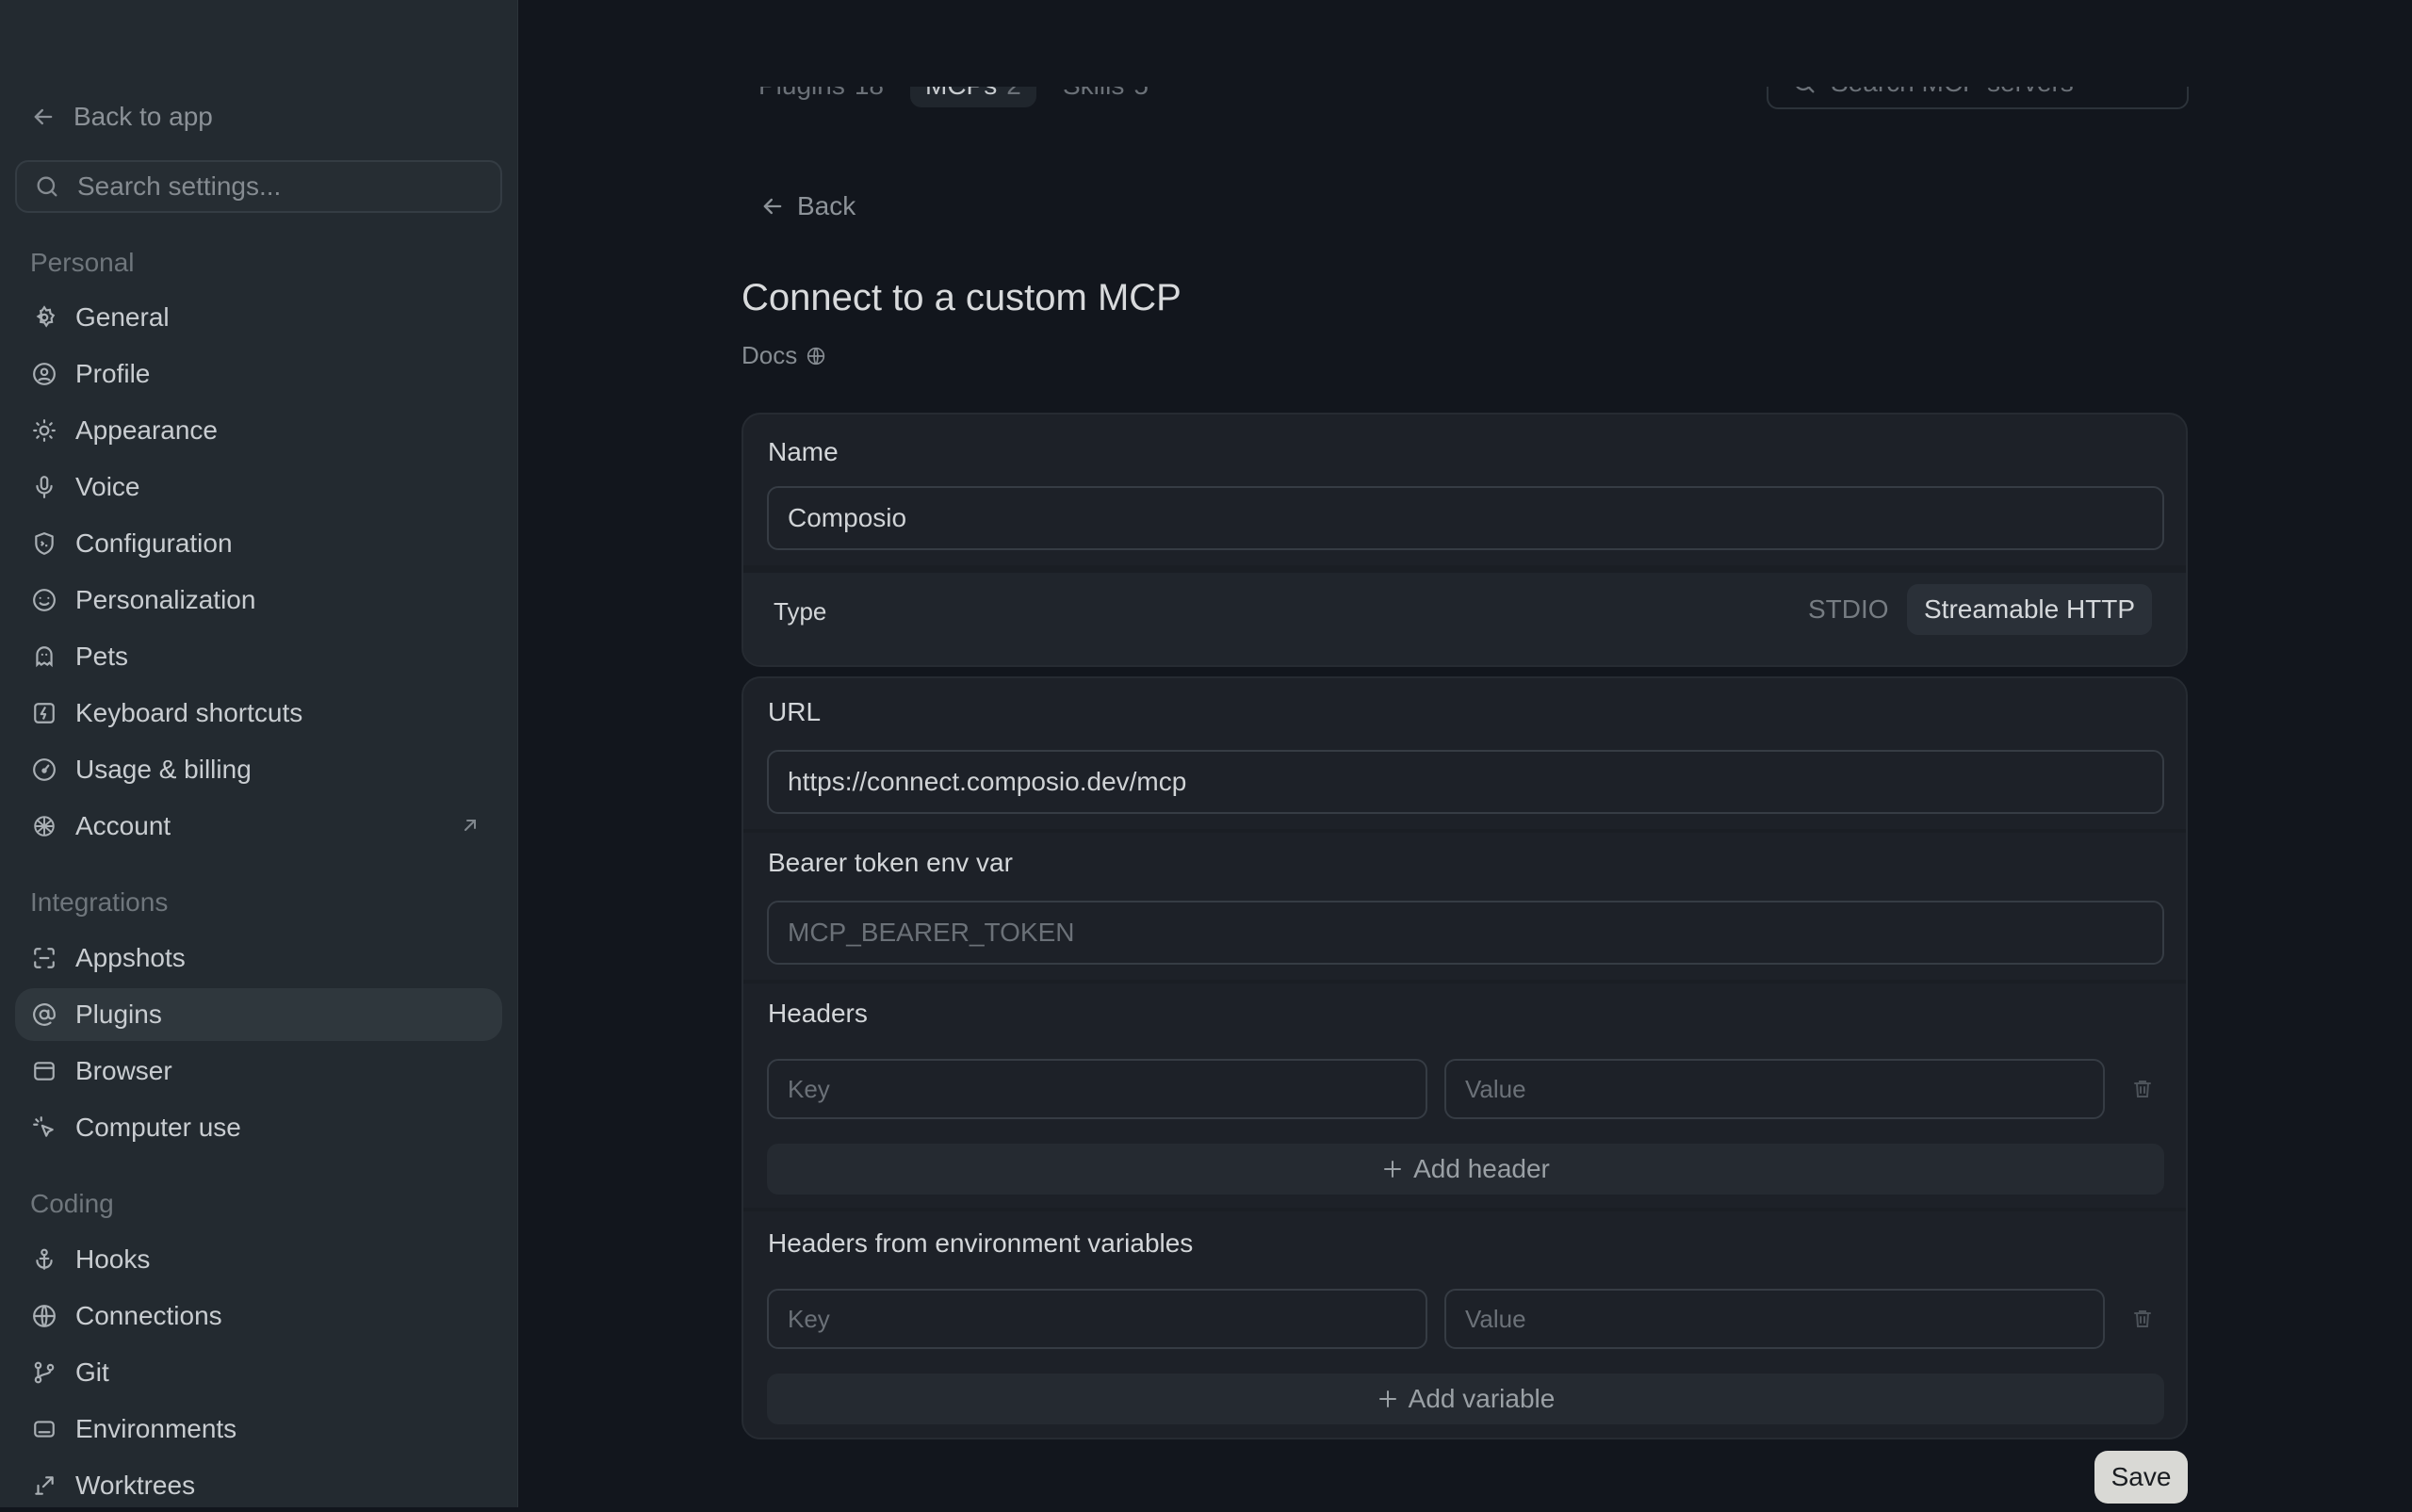 Image resolution: width=2412 pixels, height=1512 pixels. What do you see at coordinates (44, 374) in the screenshot?
I see `profile-icon` at bounding box center [44, 374].